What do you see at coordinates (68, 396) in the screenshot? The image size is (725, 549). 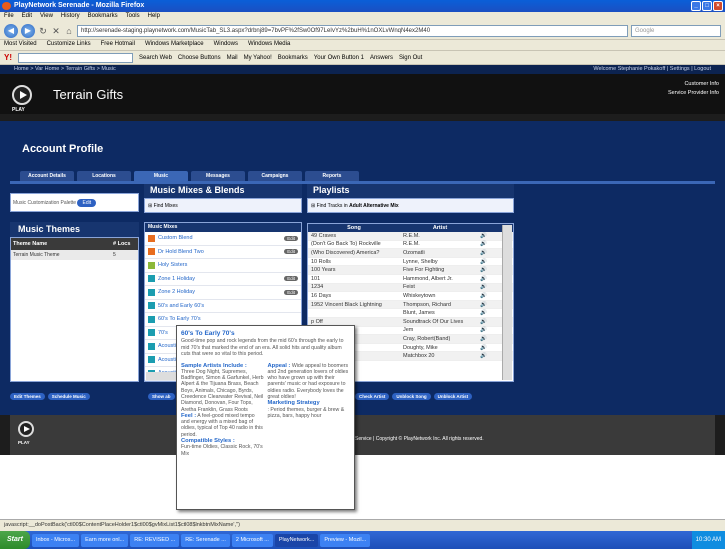 I see `schedule-music-button: Schedule Music` at bounding box center [68, 396].